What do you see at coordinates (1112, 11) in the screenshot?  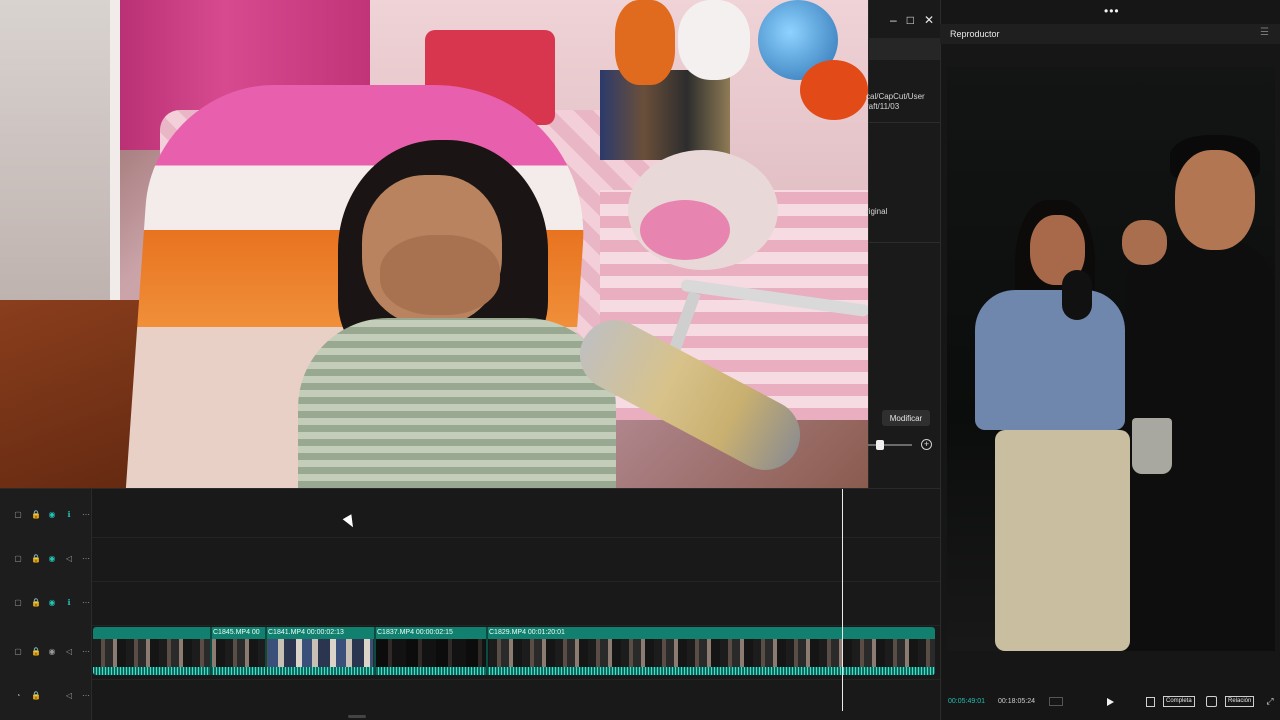 I see `window-drag-handle-icon: •••` at bounding box center [1112, 11].